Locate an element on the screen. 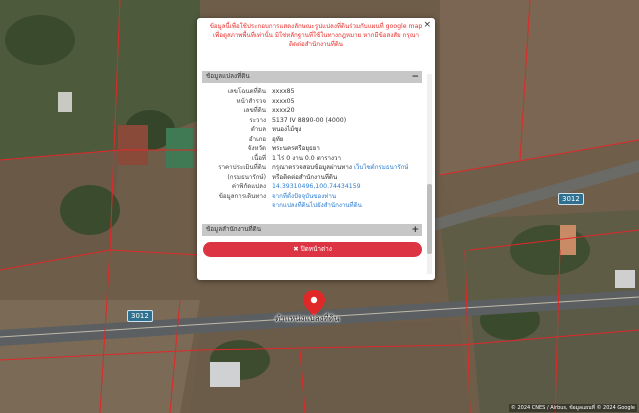 The width and height of the screenshot is (639, 413). section-parcel-header: ข้อมูลแปลงที่ดิน − is located at coordinates (312, 77).